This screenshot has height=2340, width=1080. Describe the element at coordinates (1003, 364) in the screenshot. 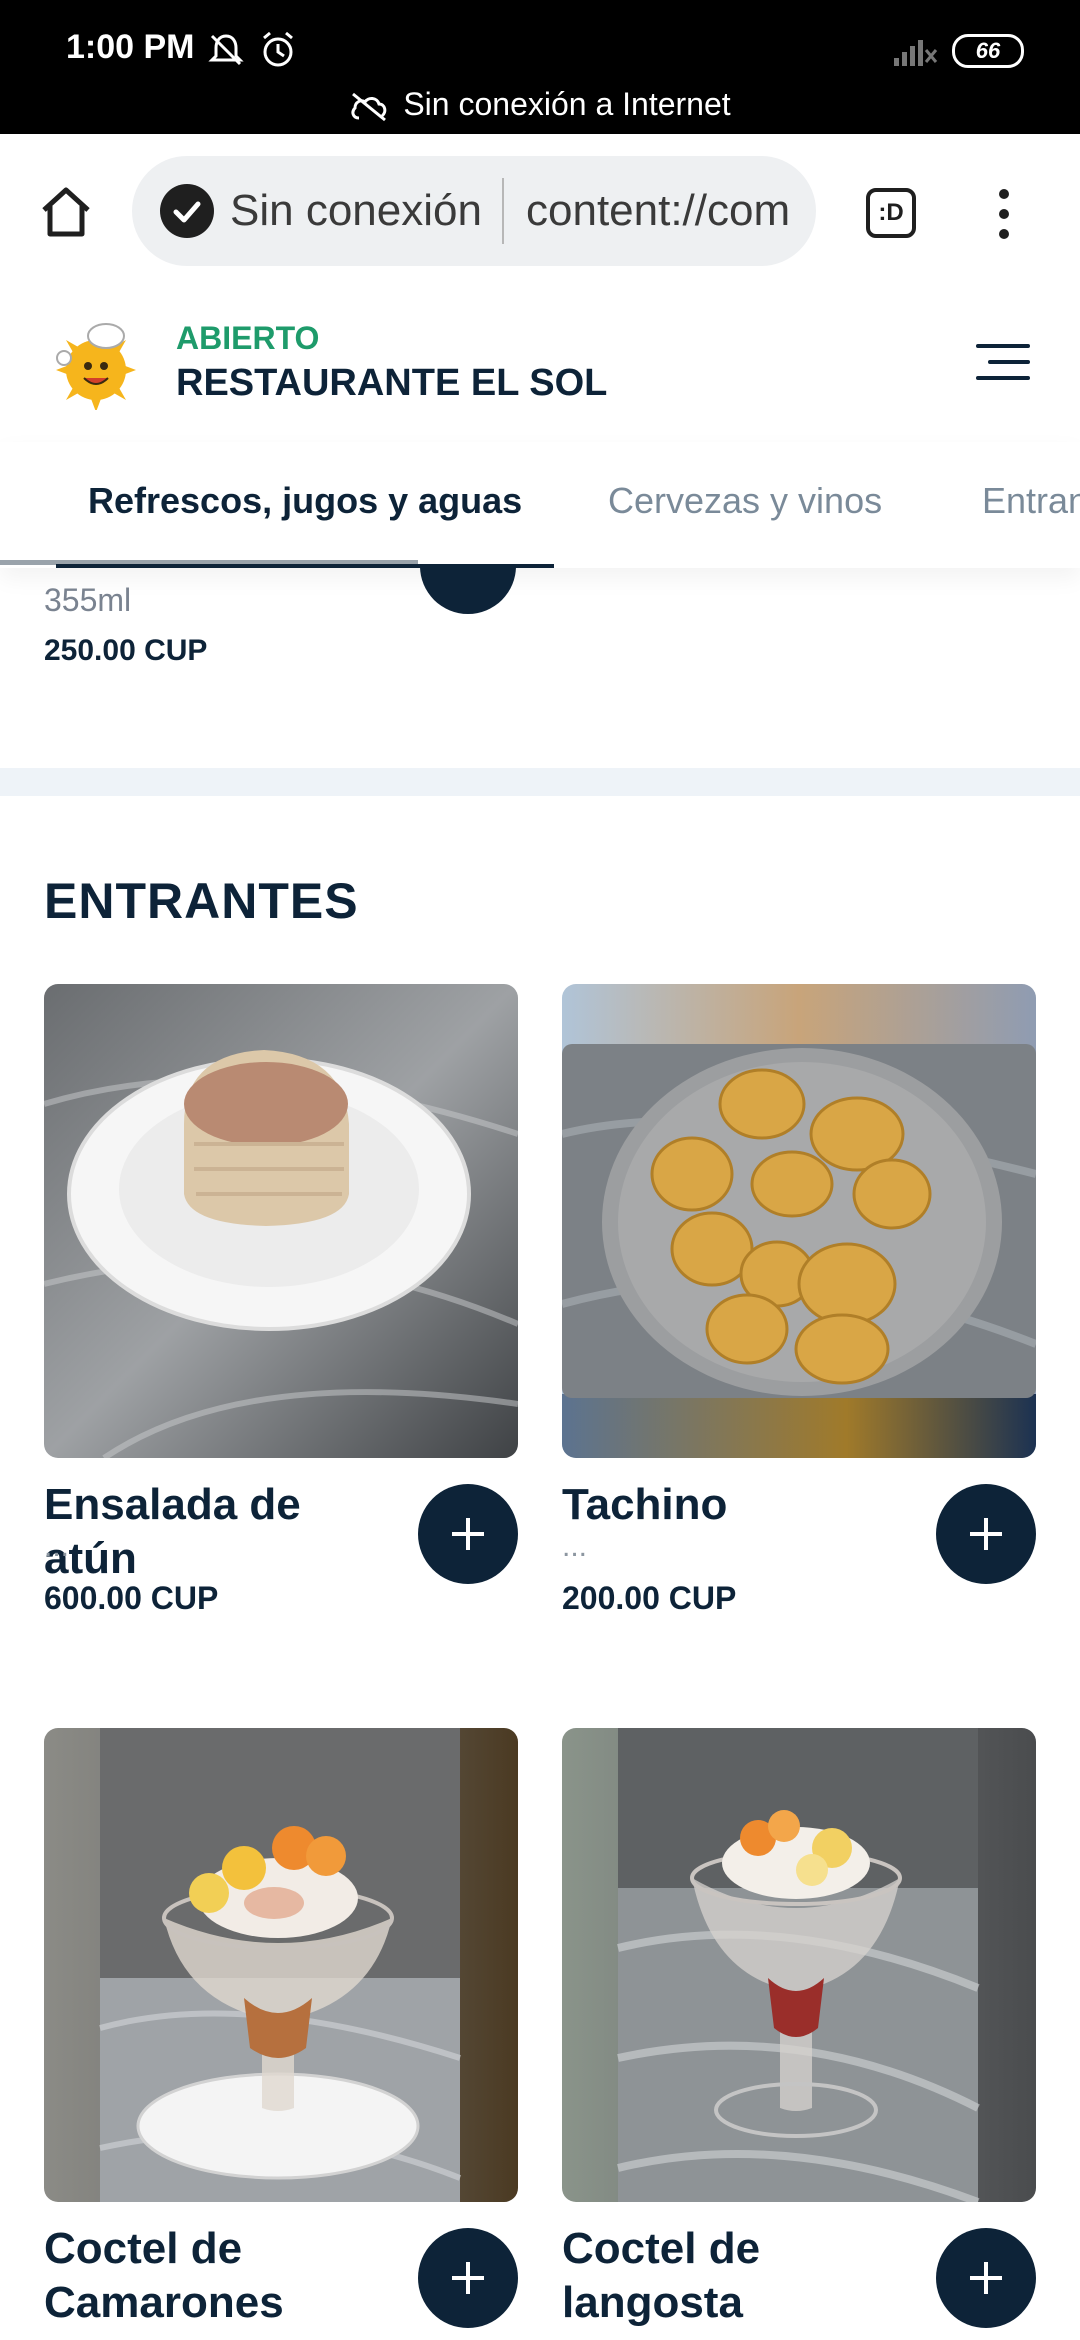

I see `hamburger-menu-icon` at that location.